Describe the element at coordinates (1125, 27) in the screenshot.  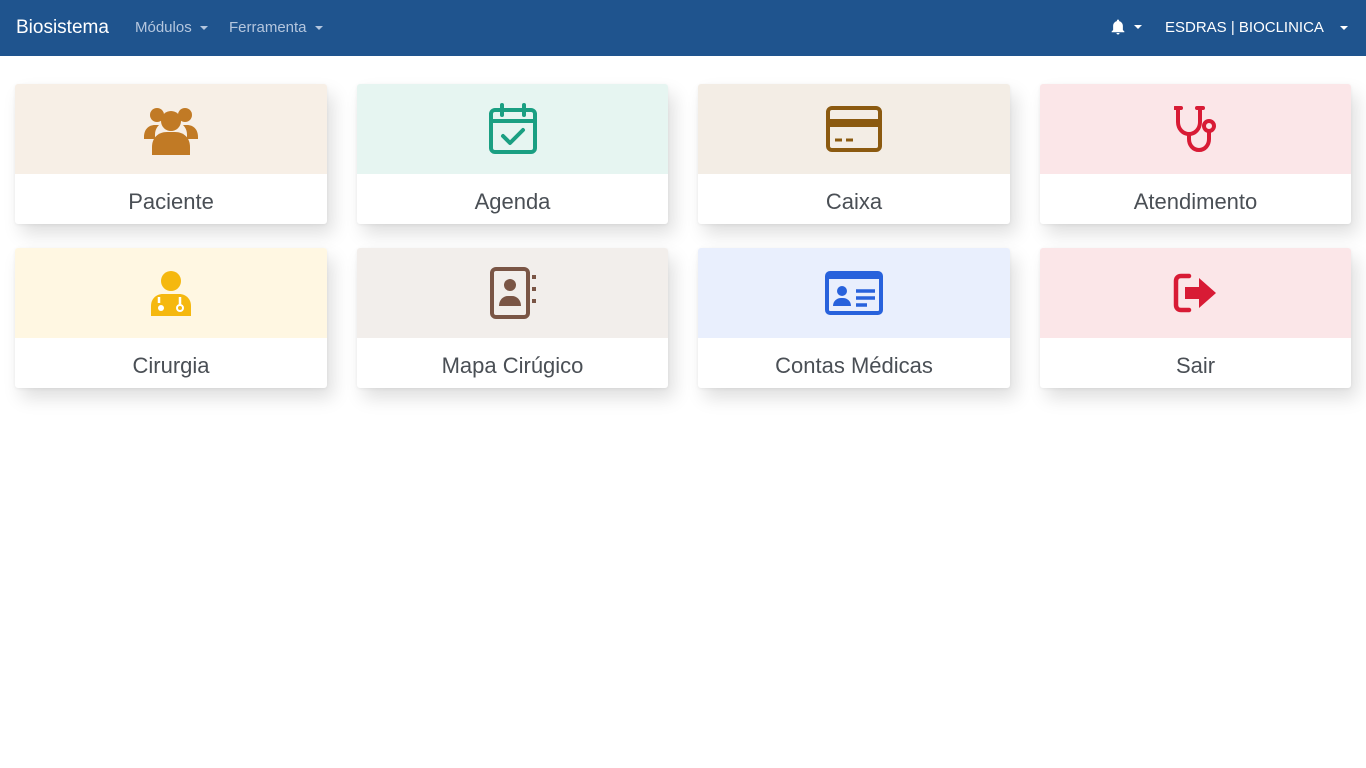
I see `notifications-dropdown` at that location.